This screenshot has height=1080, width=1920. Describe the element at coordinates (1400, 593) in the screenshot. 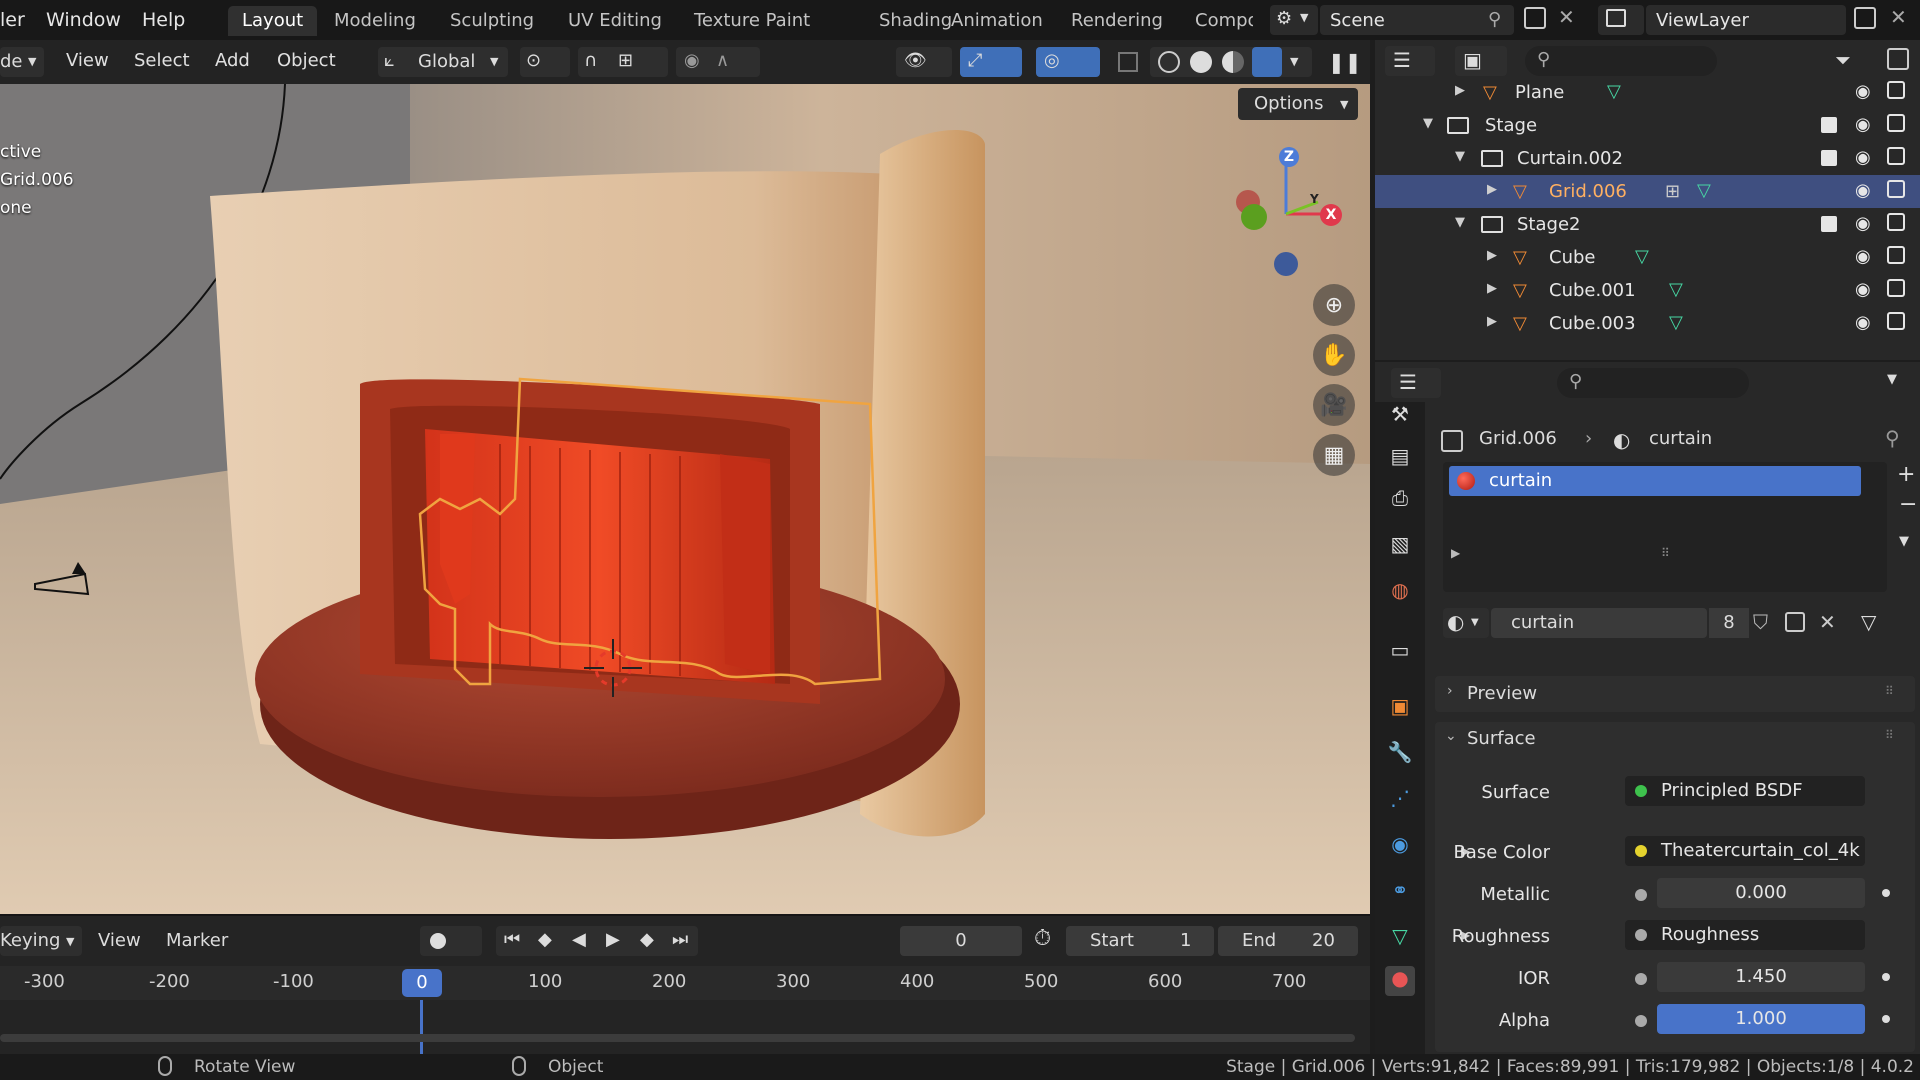

I see `world-tab-icon: ◍` at that location.